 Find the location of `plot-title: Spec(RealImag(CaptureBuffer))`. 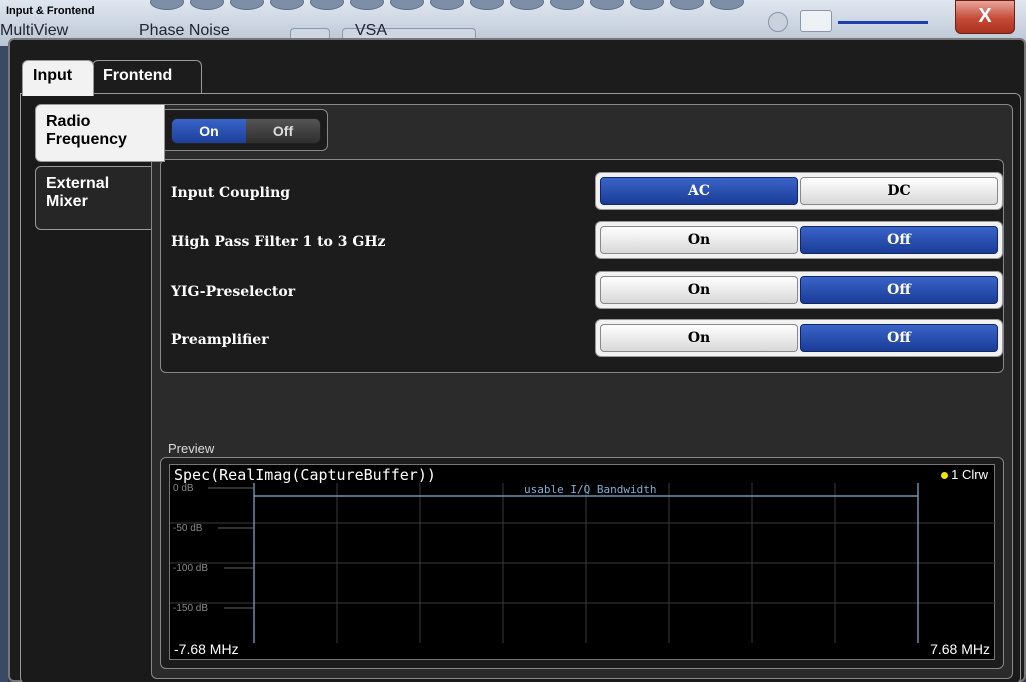

plot-title: Spec(RealImag(CaptureBuffer)) is located at coordinates (305, 475).